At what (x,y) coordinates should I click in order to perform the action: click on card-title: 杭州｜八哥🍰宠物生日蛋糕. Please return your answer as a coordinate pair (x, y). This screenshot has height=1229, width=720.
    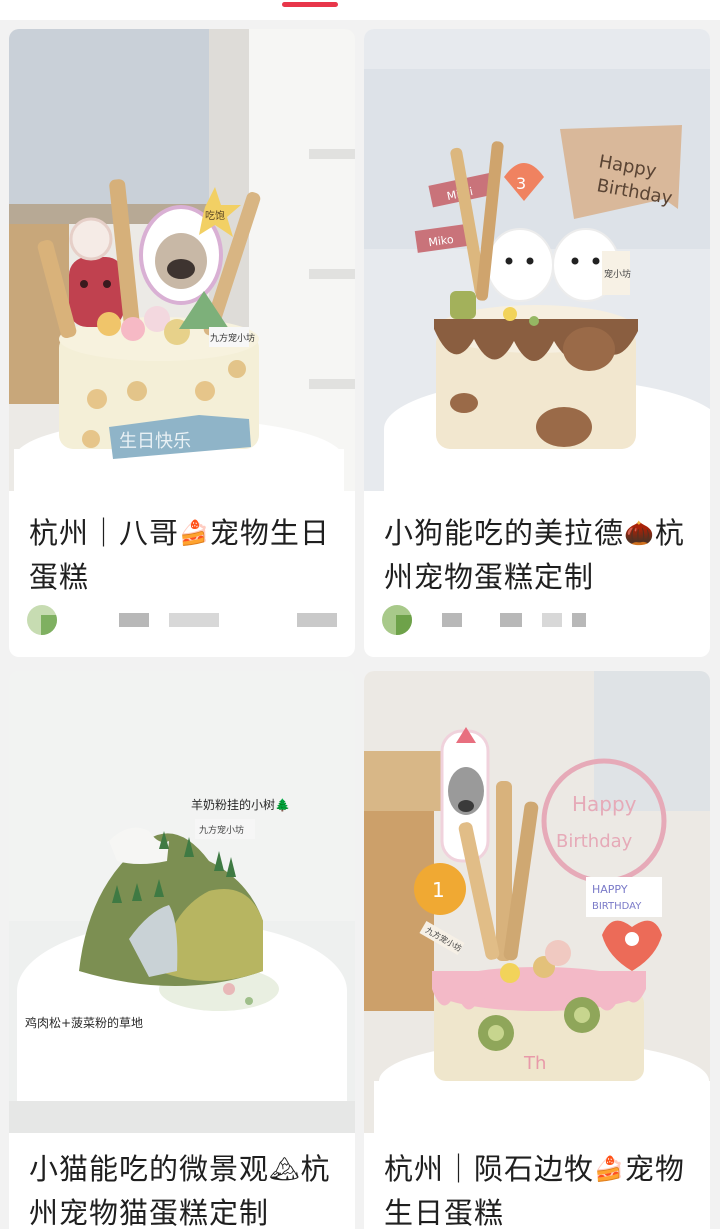
    Looking at the image, I should click on (185, 555).